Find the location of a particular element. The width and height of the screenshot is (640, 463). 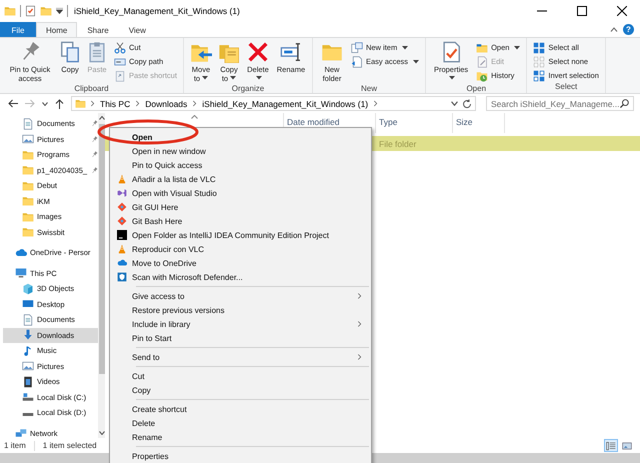

menu-item: Restore previous versions is located at coordinates (240, 310).